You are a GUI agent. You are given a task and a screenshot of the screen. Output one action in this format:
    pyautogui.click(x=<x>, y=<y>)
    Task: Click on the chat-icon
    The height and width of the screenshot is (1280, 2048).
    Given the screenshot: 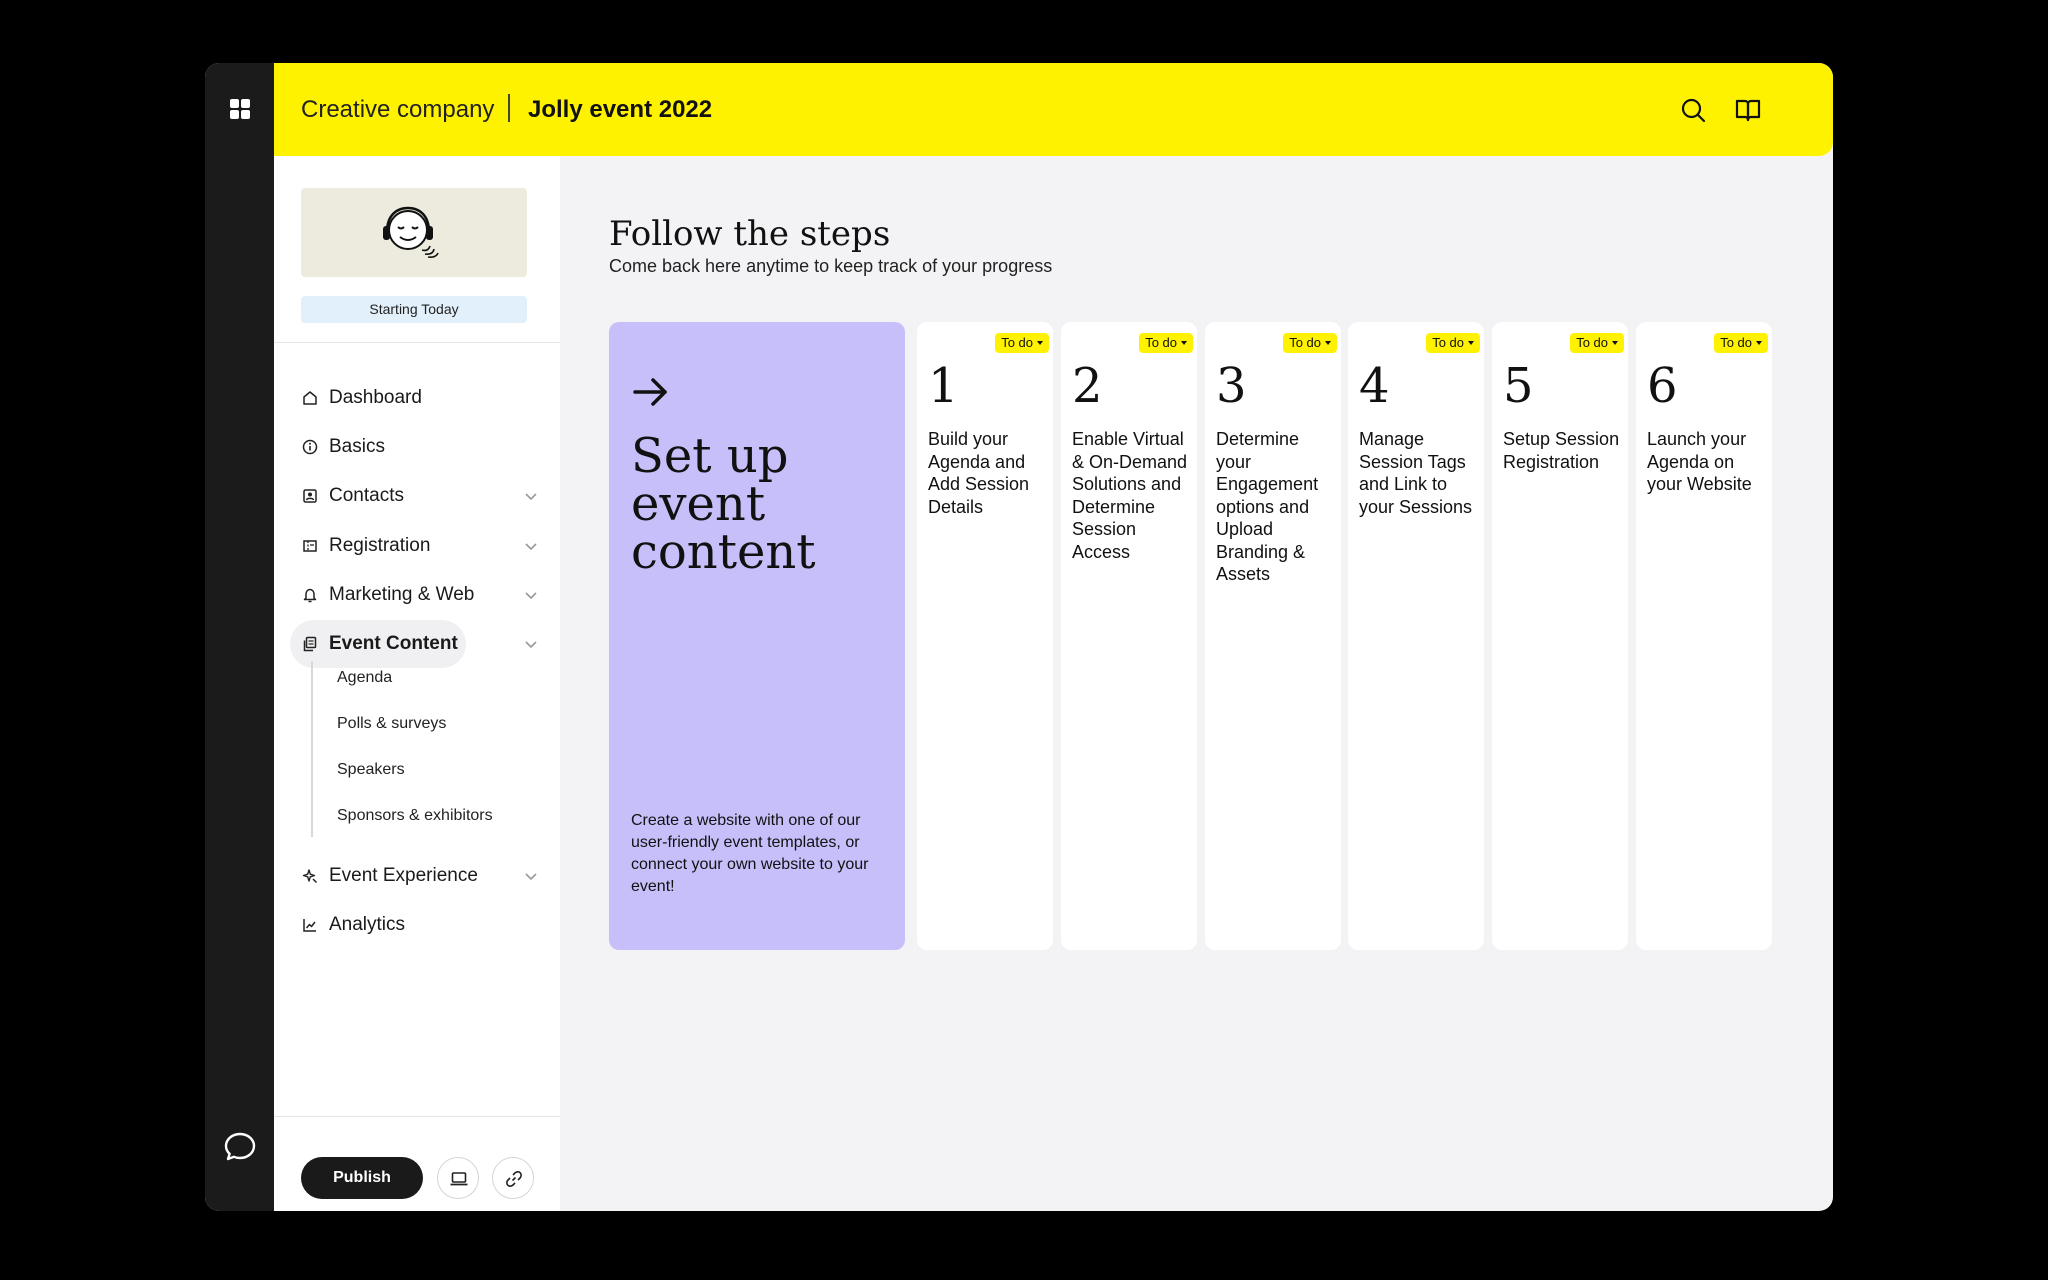 What is the action you would take?
    pyautogui.click(x=240, y=1147)
    